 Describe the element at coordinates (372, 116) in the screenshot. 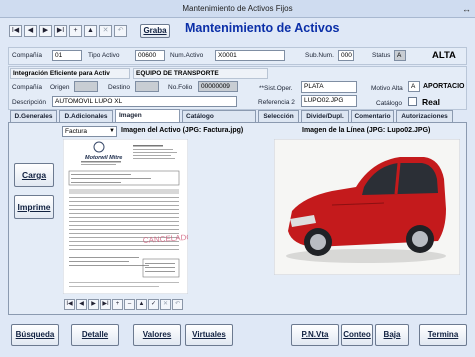

I see `tab-comentario: Comentario` at that location.